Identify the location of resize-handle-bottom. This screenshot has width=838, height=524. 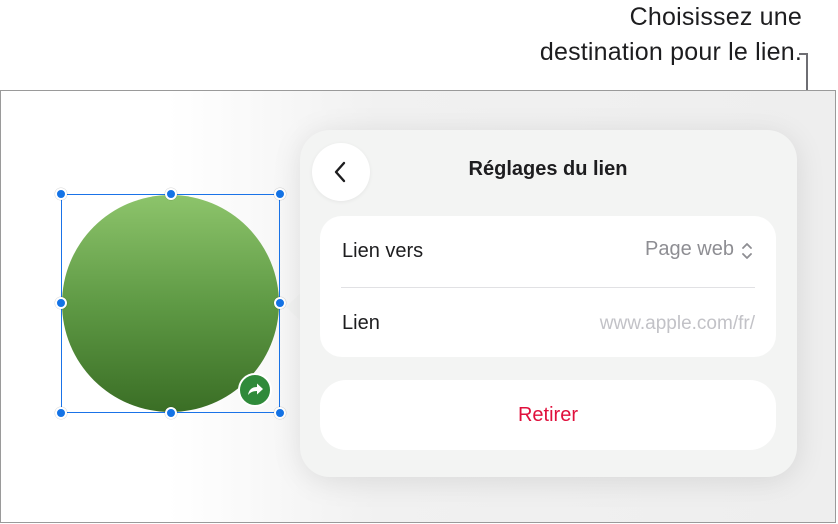
(171, 413).